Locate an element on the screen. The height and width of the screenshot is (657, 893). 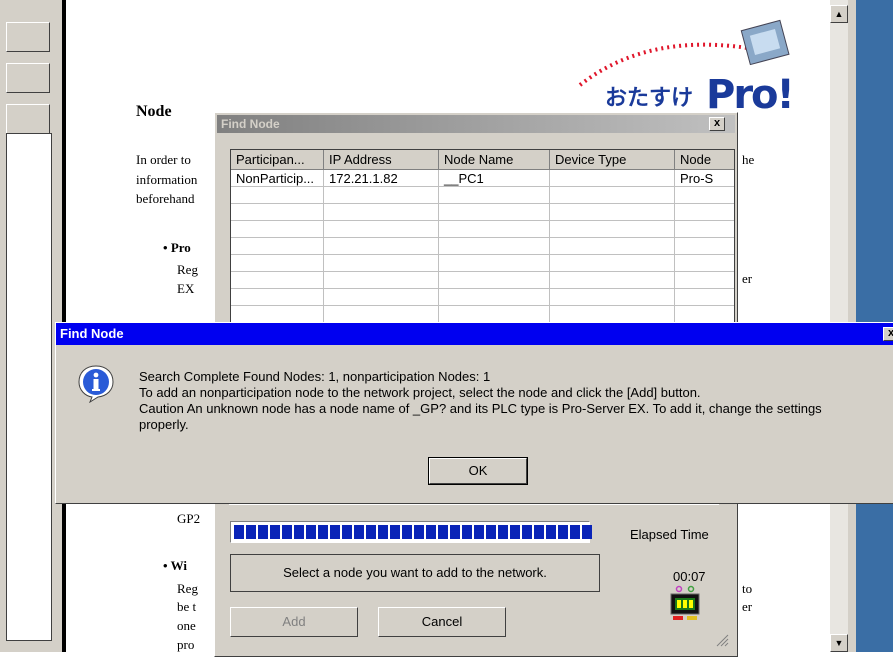
bullet-2-right-1: to is located at coordinates (747, 588).